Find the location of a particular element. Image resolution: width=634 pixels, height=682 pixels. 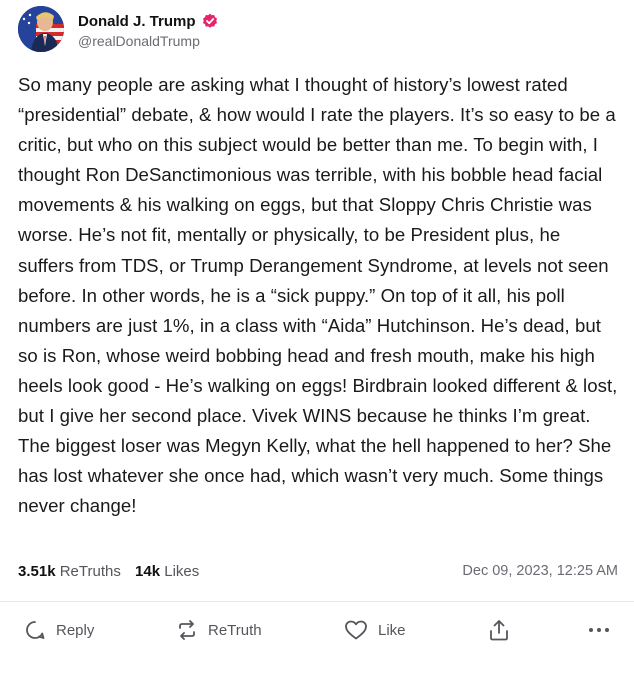

retruths-label: ReTruths is located at coordinates (90, 571).